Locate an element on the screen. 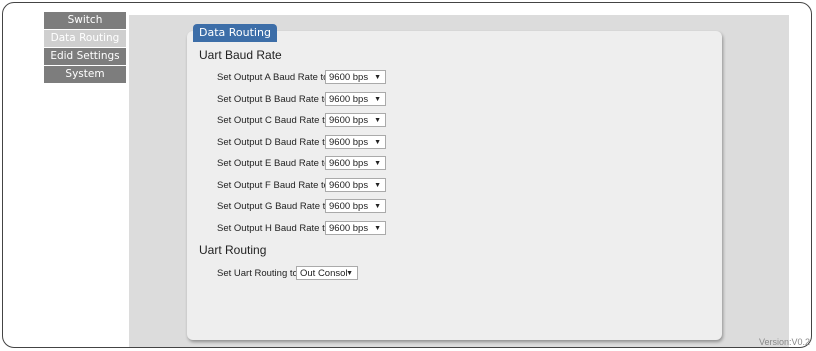 The height and width of the screenshot is (351, 816). sidebar-item-edid-settings: Edid Settings is located at coordinates (85, 56).